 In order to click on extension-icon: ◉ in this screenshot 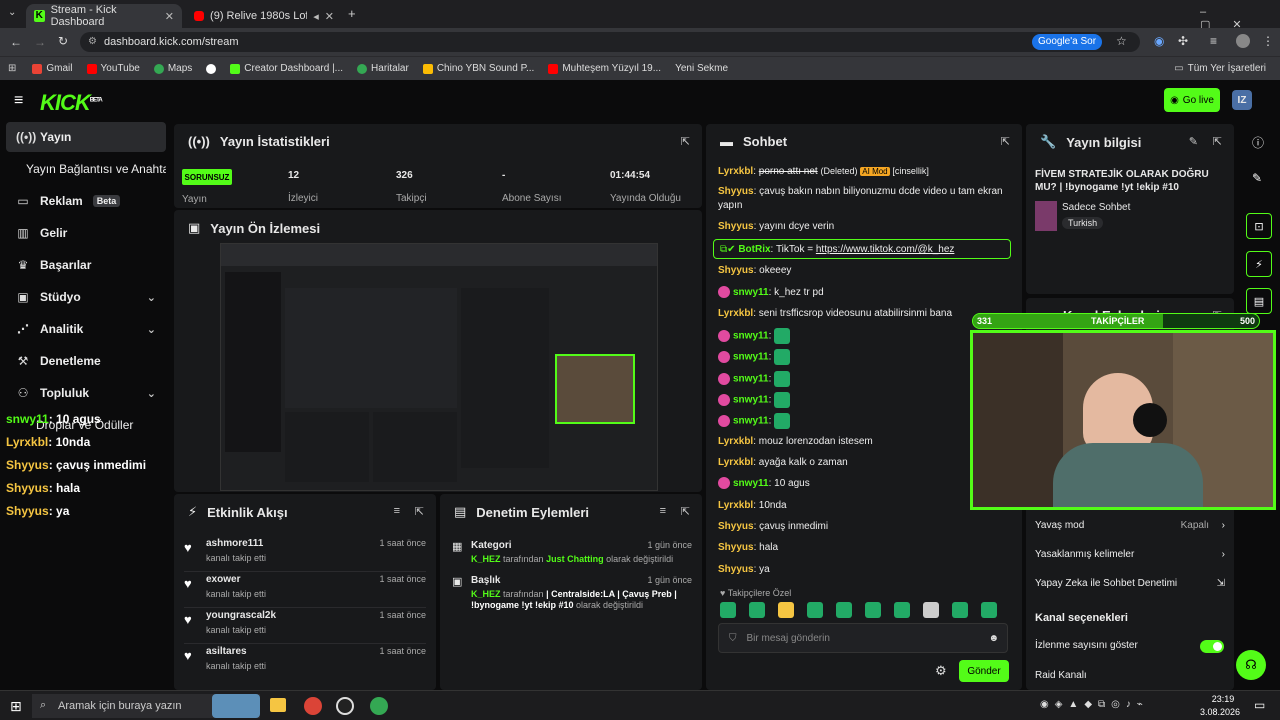, I will do `click(1159, 41)`.